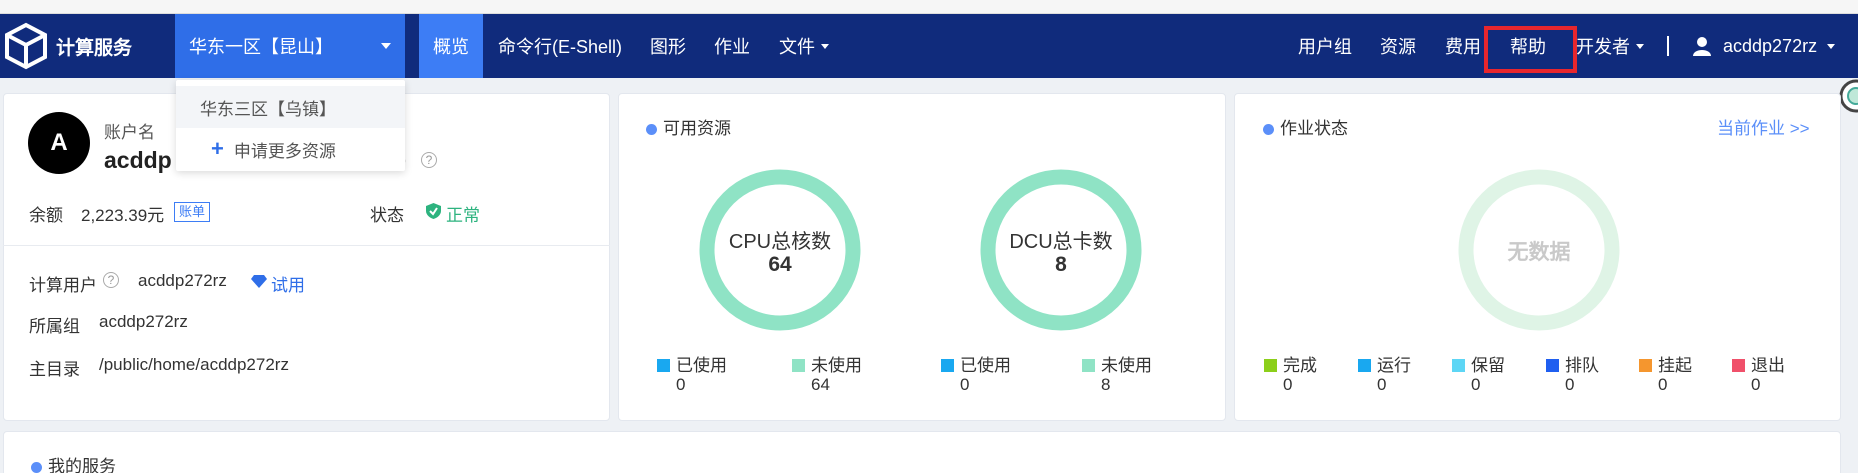 This screenshot has width=1858, height=473. I want to click on job-state-legend: 完成, so click(1290, 363).